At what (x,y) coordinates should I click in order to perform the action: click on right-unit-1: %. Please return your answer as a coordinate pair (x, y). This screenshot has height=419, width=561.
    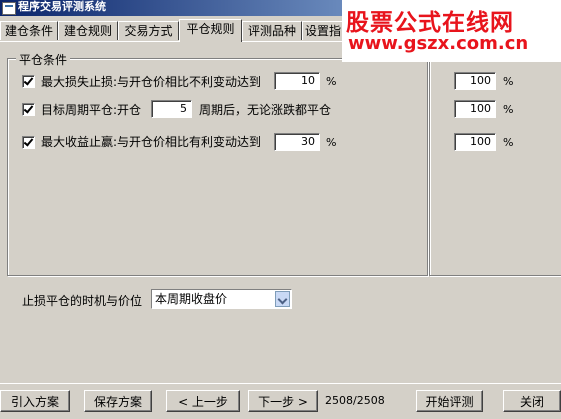
    Looking at the image, I should click on (508, 81).